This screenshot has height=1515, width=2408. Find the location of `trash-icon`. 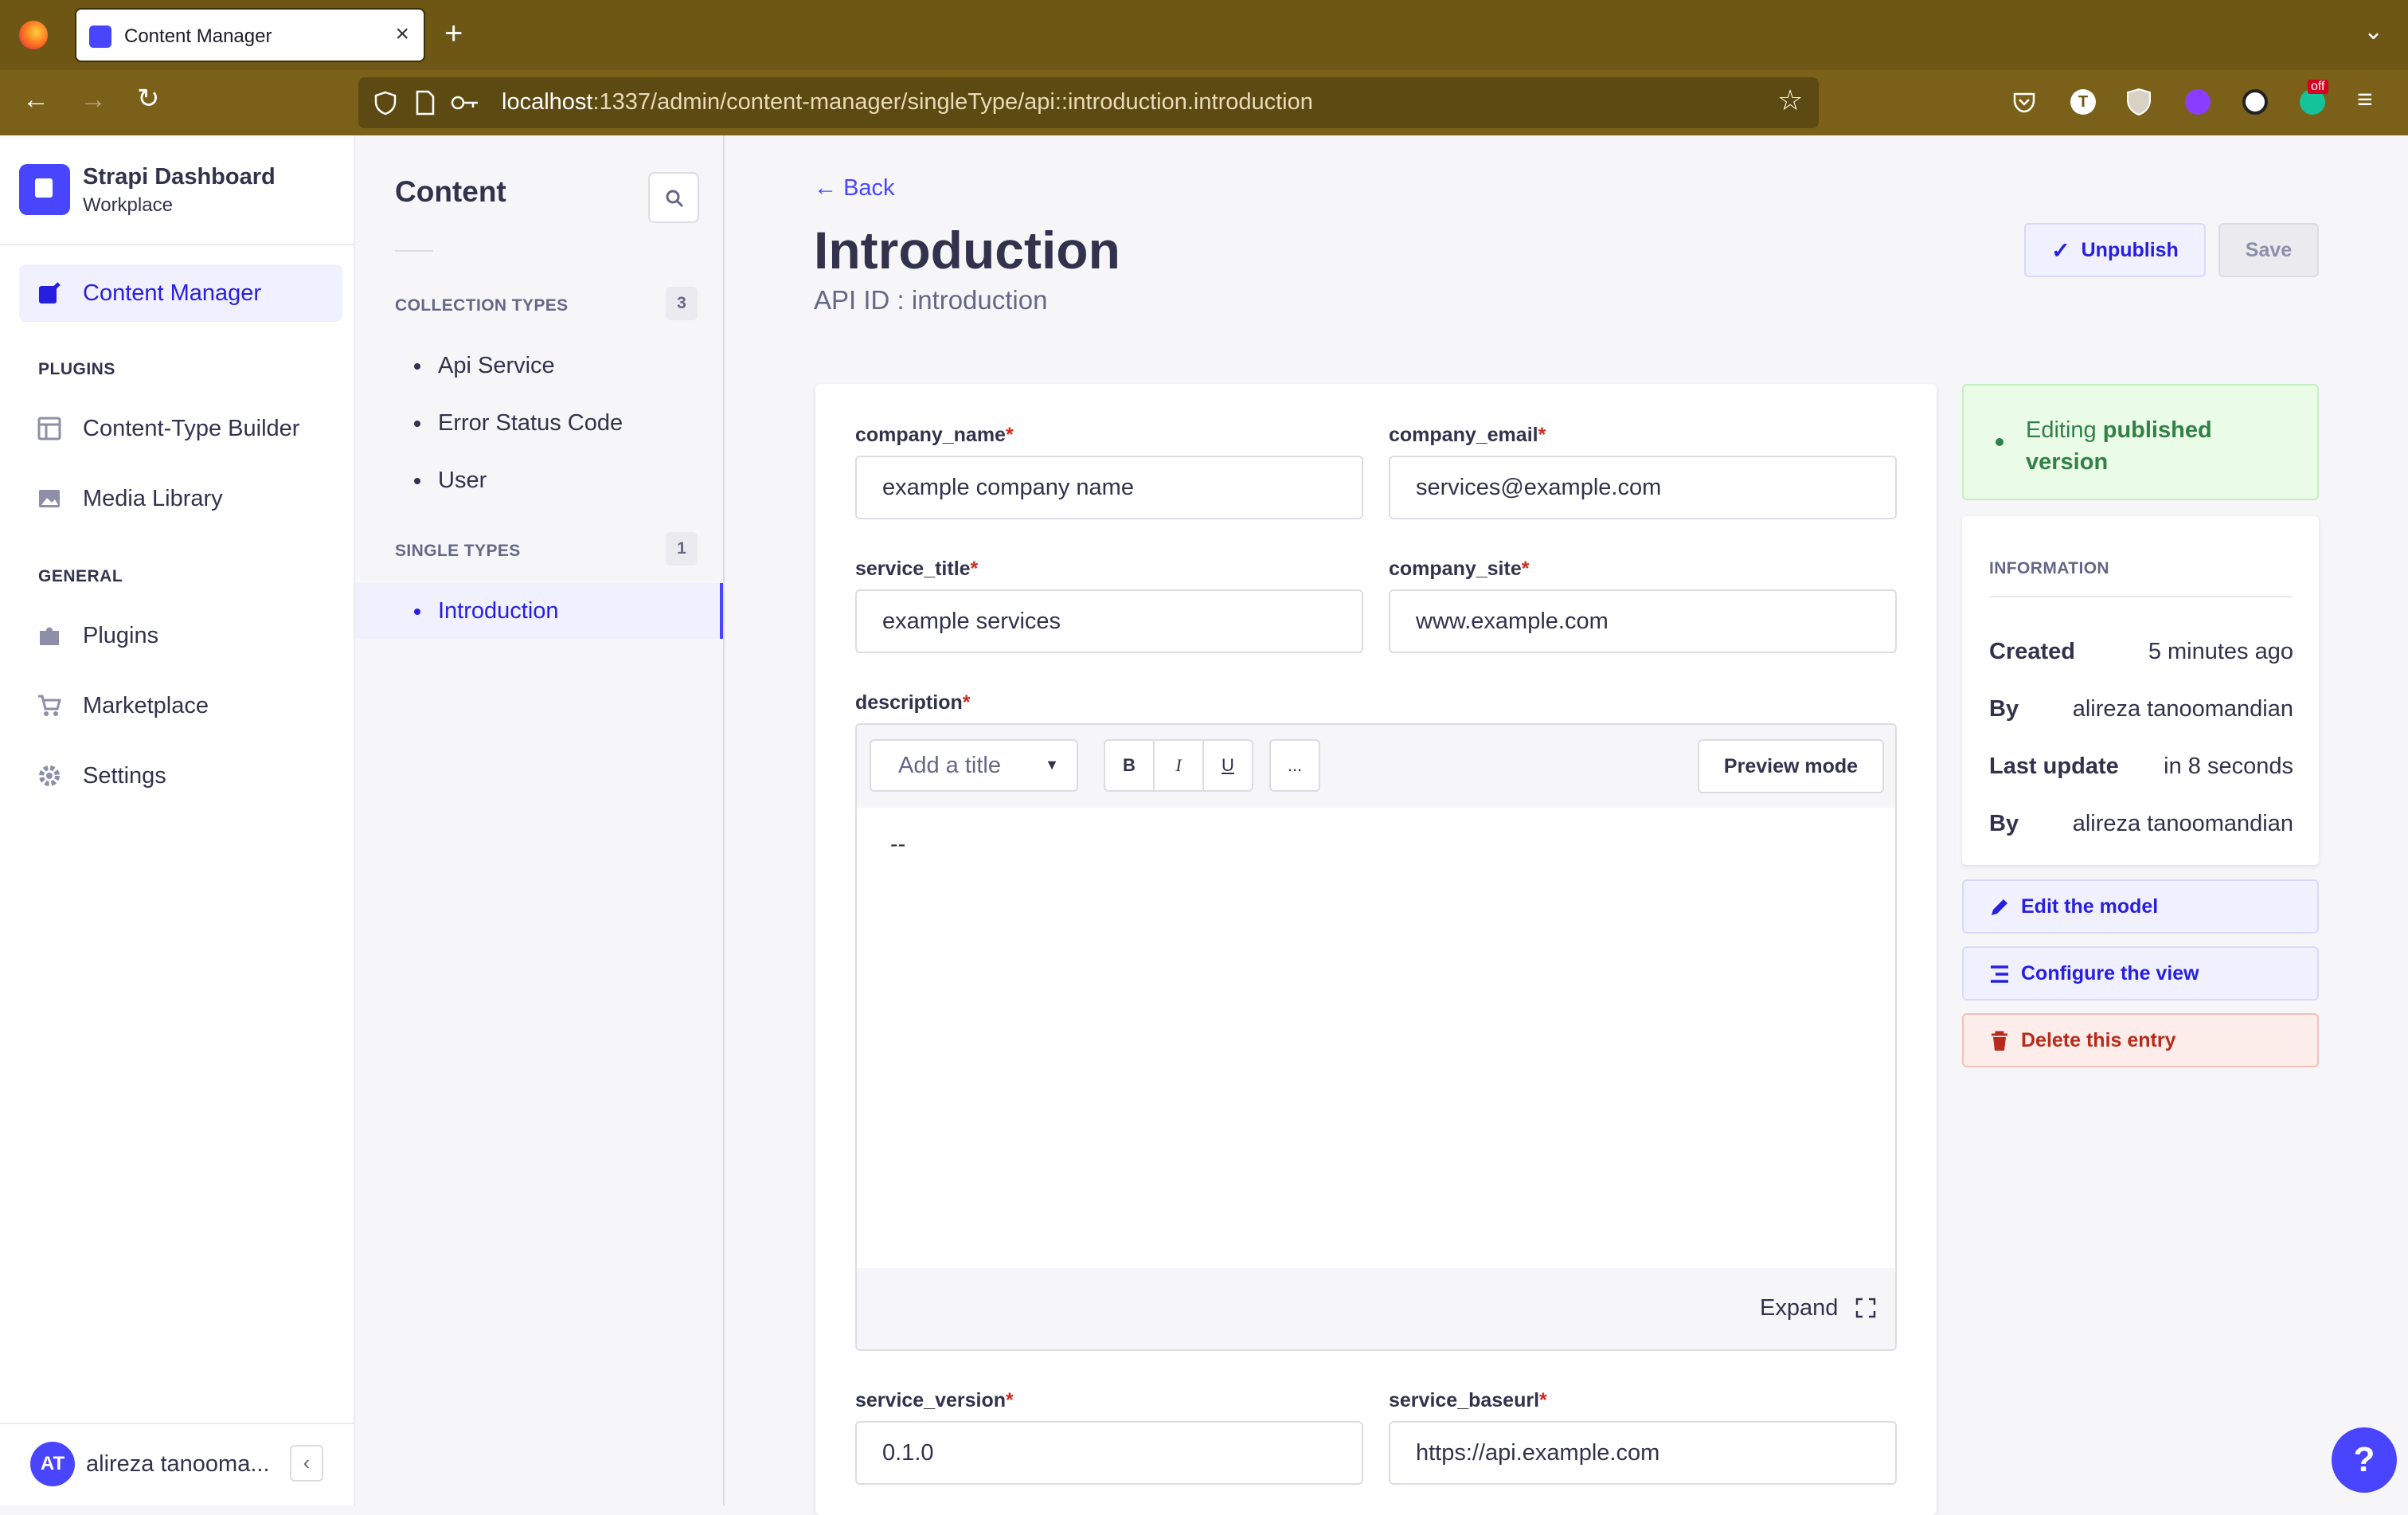

trash-icon is located at coordinates (1999, 1041).